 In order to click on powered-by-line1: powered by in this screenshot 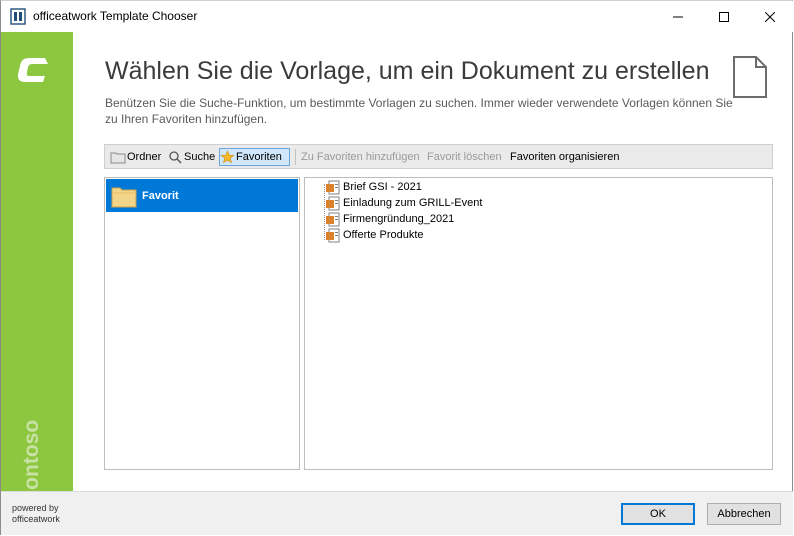, I will do `click(35, 508)`.